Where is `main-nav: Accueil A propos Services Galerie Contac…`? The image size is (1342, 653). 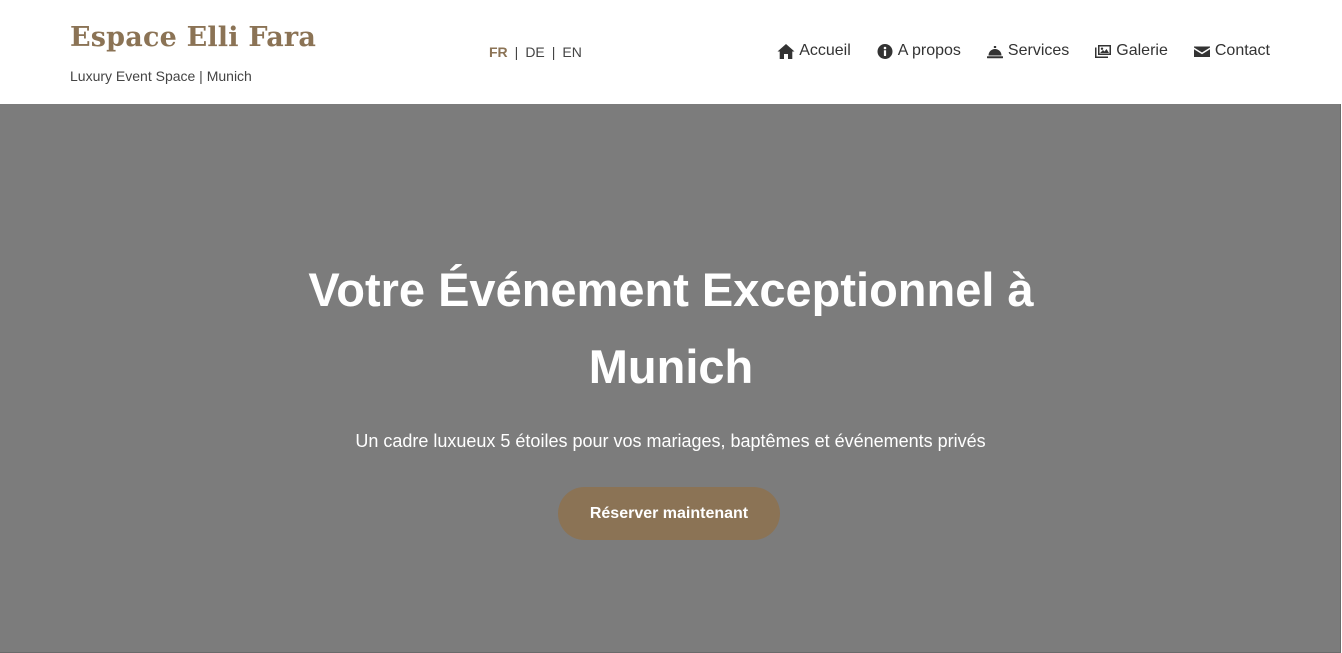
main-nav: Accueil A propos Services Galerie Contac… is located at coordinates (1023, 51).